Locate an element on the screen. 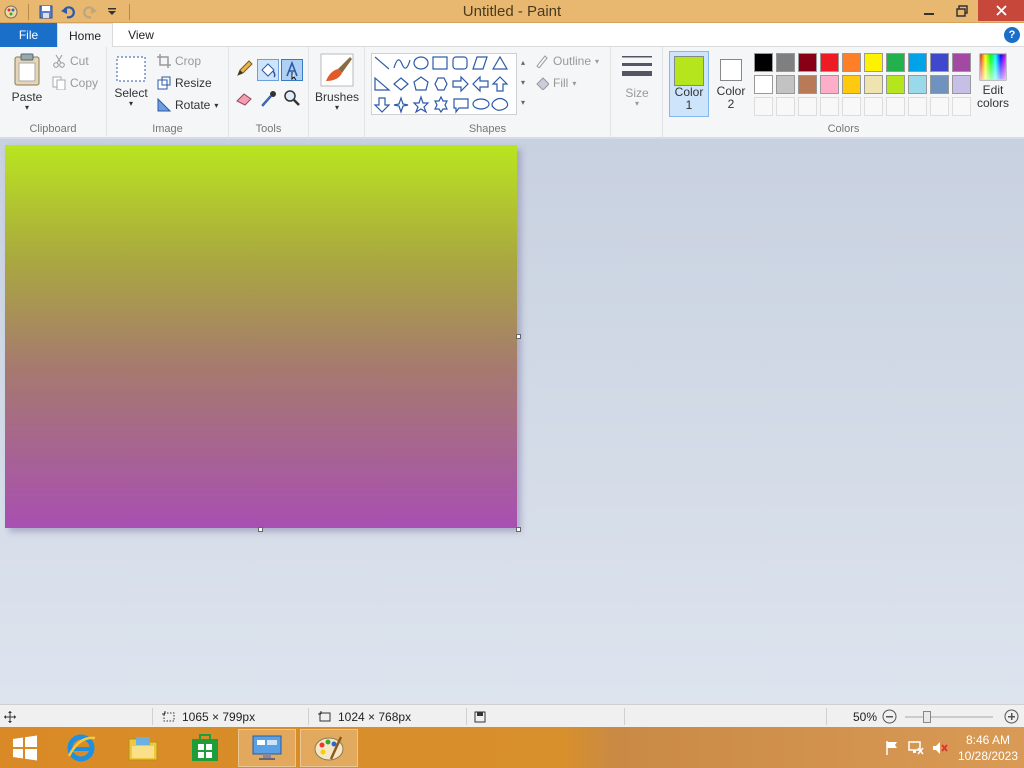 Image resolution: width=1024 pixels, height=768 pixels. redo-icon is located at coordinates (90, 12).